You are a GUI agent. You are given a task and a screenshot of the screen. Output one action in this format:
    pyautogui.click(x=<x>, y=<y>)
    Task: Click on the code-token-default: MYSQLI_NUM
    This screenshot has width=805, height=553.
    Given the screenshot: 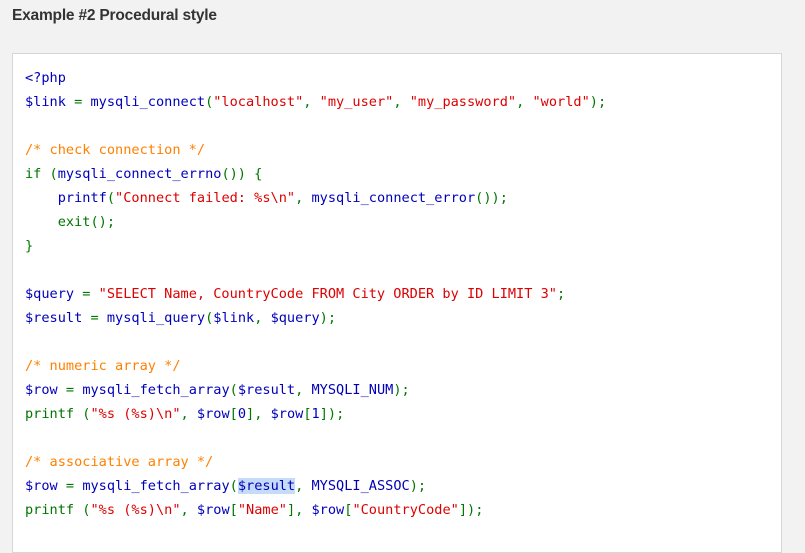 What is the action you would take?
    pyautogui.click(x=352, y=390)
    